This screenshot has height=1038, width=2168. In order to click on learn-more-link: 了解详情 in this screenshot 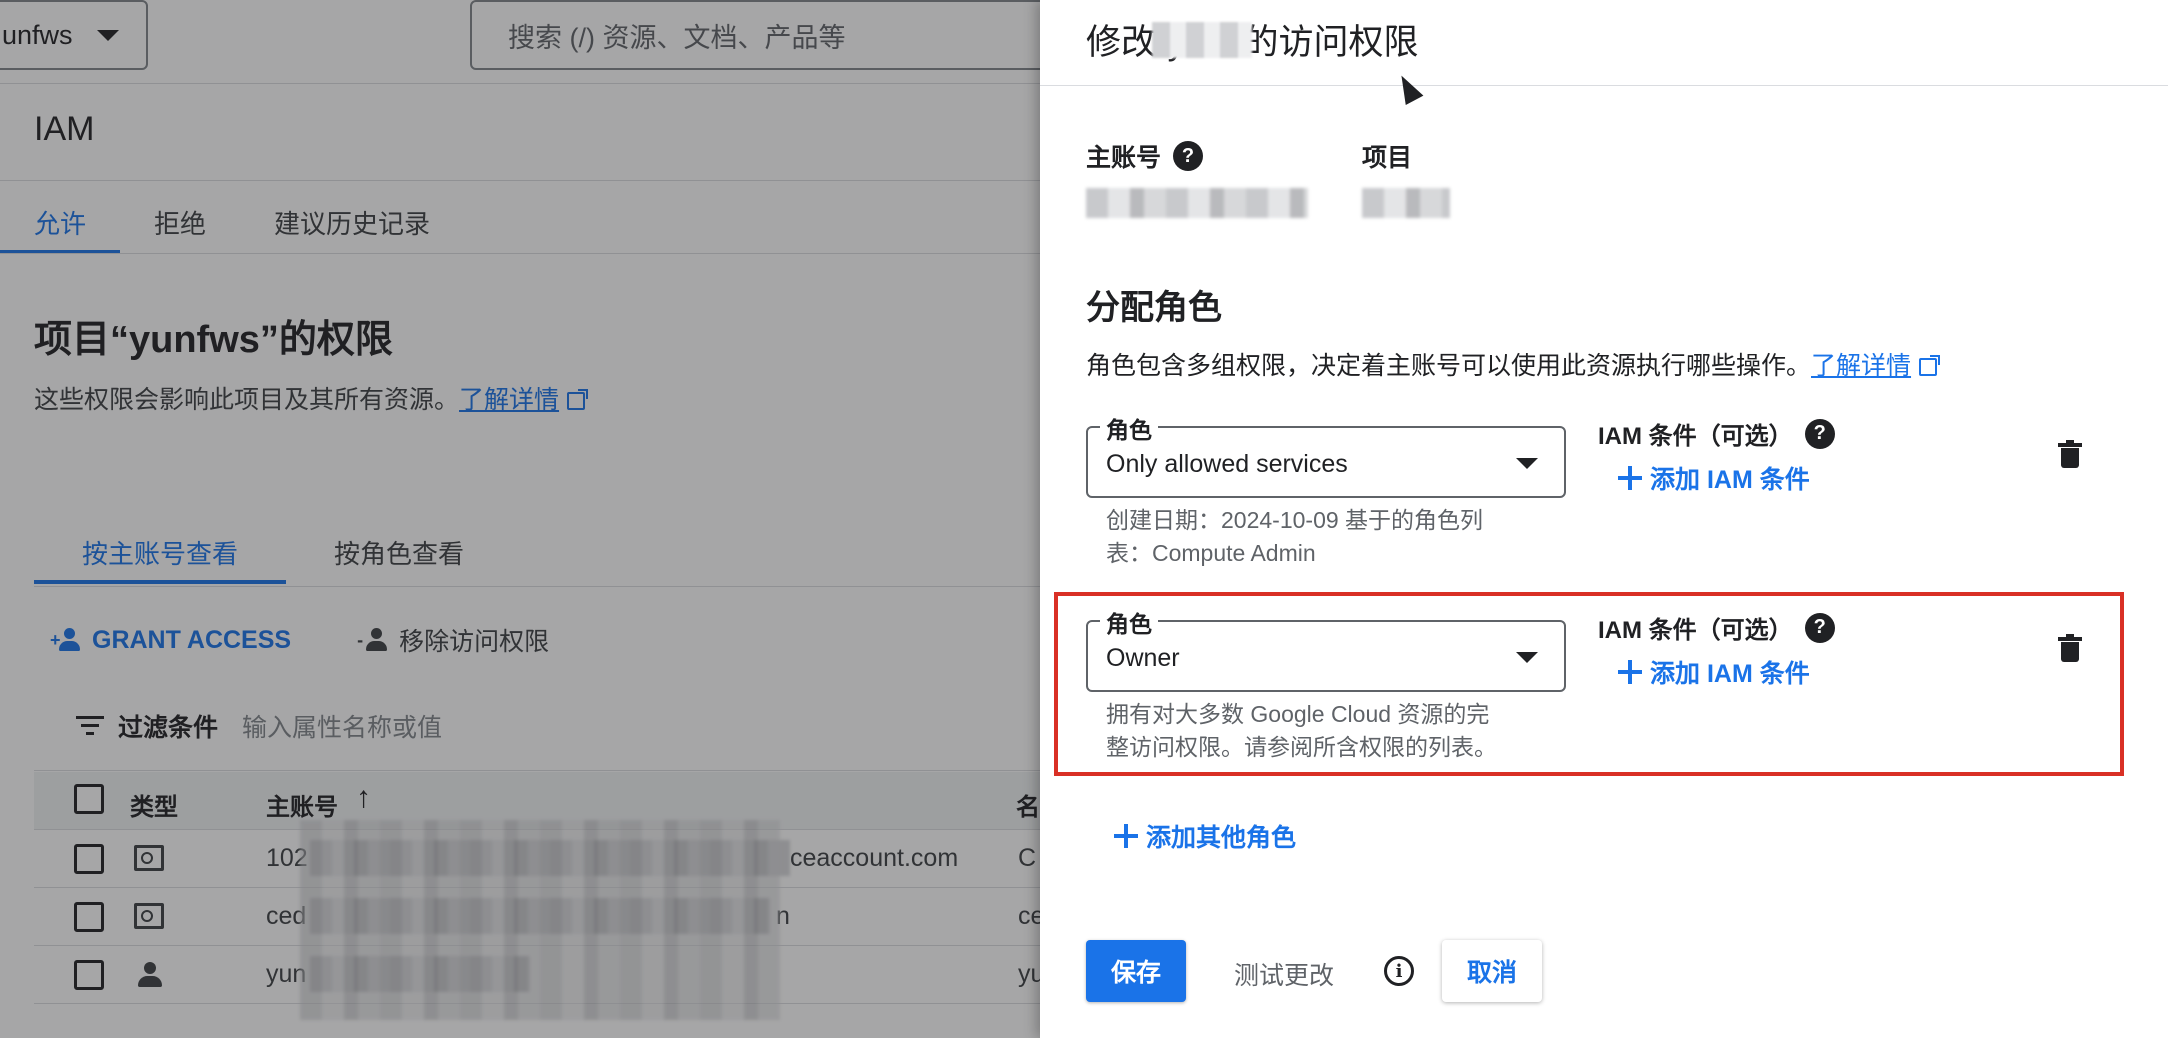, I will do `click(1861, 366)`.